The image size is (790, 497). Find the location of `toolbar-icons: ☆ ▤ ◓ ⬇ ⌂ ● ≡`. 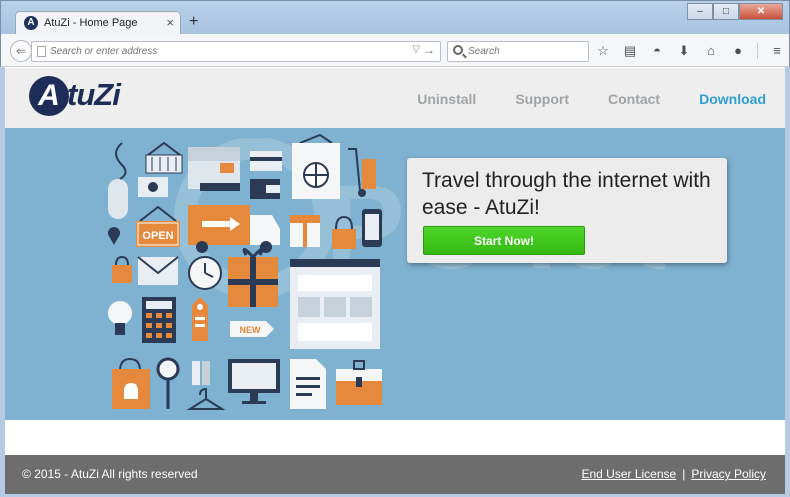

toolbar-icons: ☆ ▤ ◓ ⬇ ⌂ ● ≡ is located at coordinates (690, 51).